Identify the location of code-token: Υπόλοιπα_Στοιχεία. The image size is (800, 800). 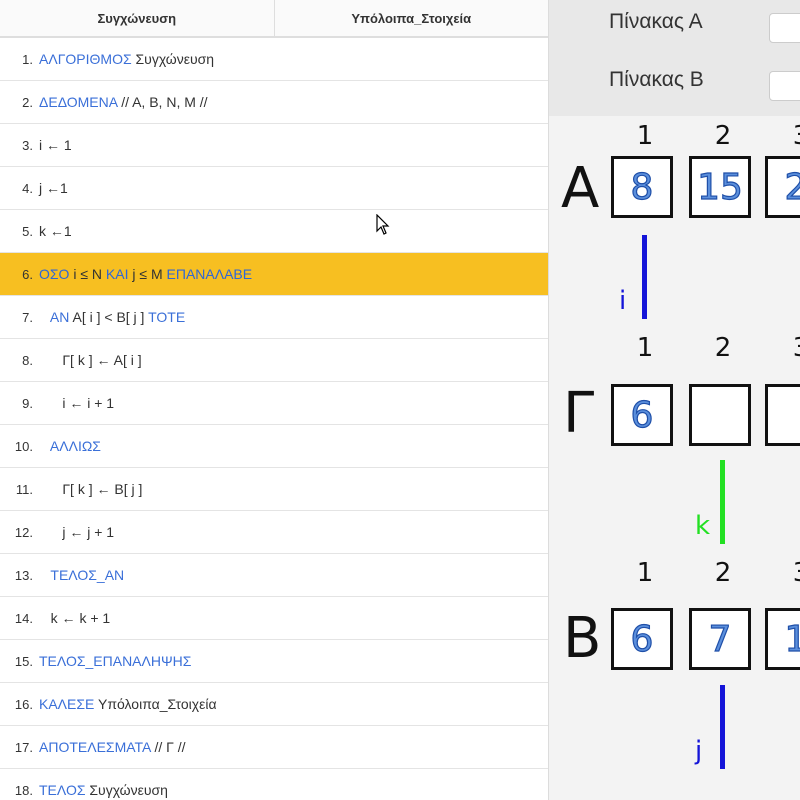
(155, 704).